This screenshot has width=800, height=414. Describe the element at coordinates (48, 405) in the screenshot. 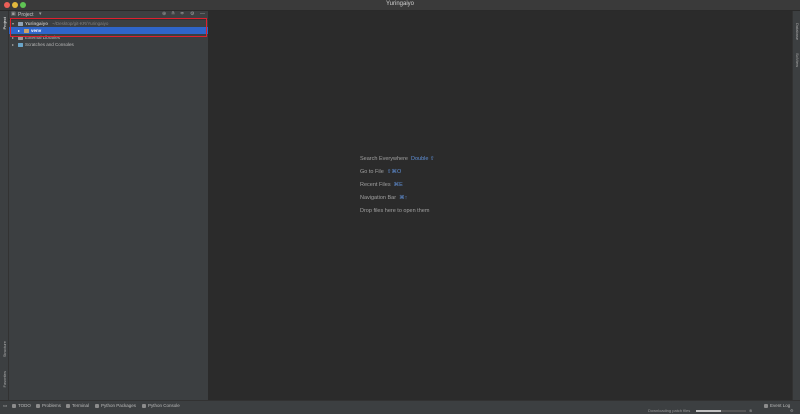

I see `bottom-tab-problems: Problems` at that location.